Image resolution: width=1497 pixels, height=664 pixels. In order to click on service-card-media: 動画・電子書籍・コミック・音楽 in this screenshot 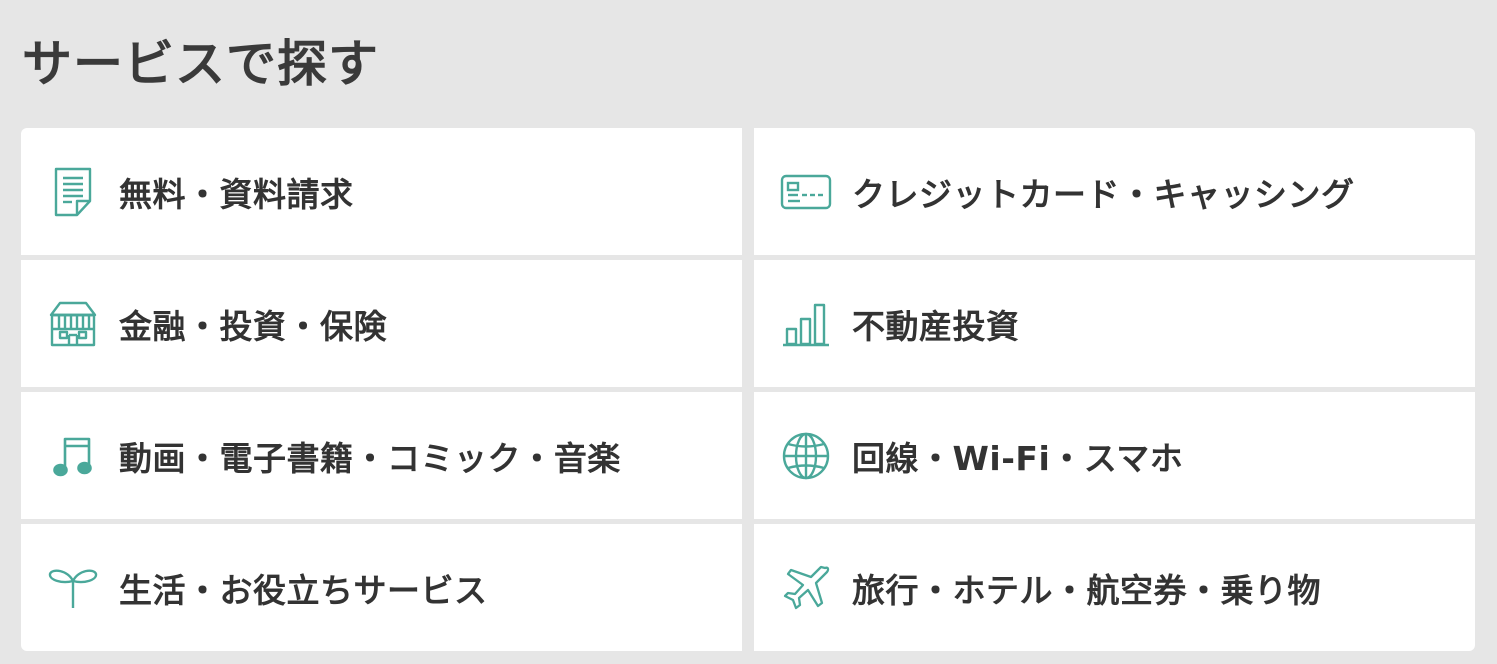, I will do `click(381, 455)`.